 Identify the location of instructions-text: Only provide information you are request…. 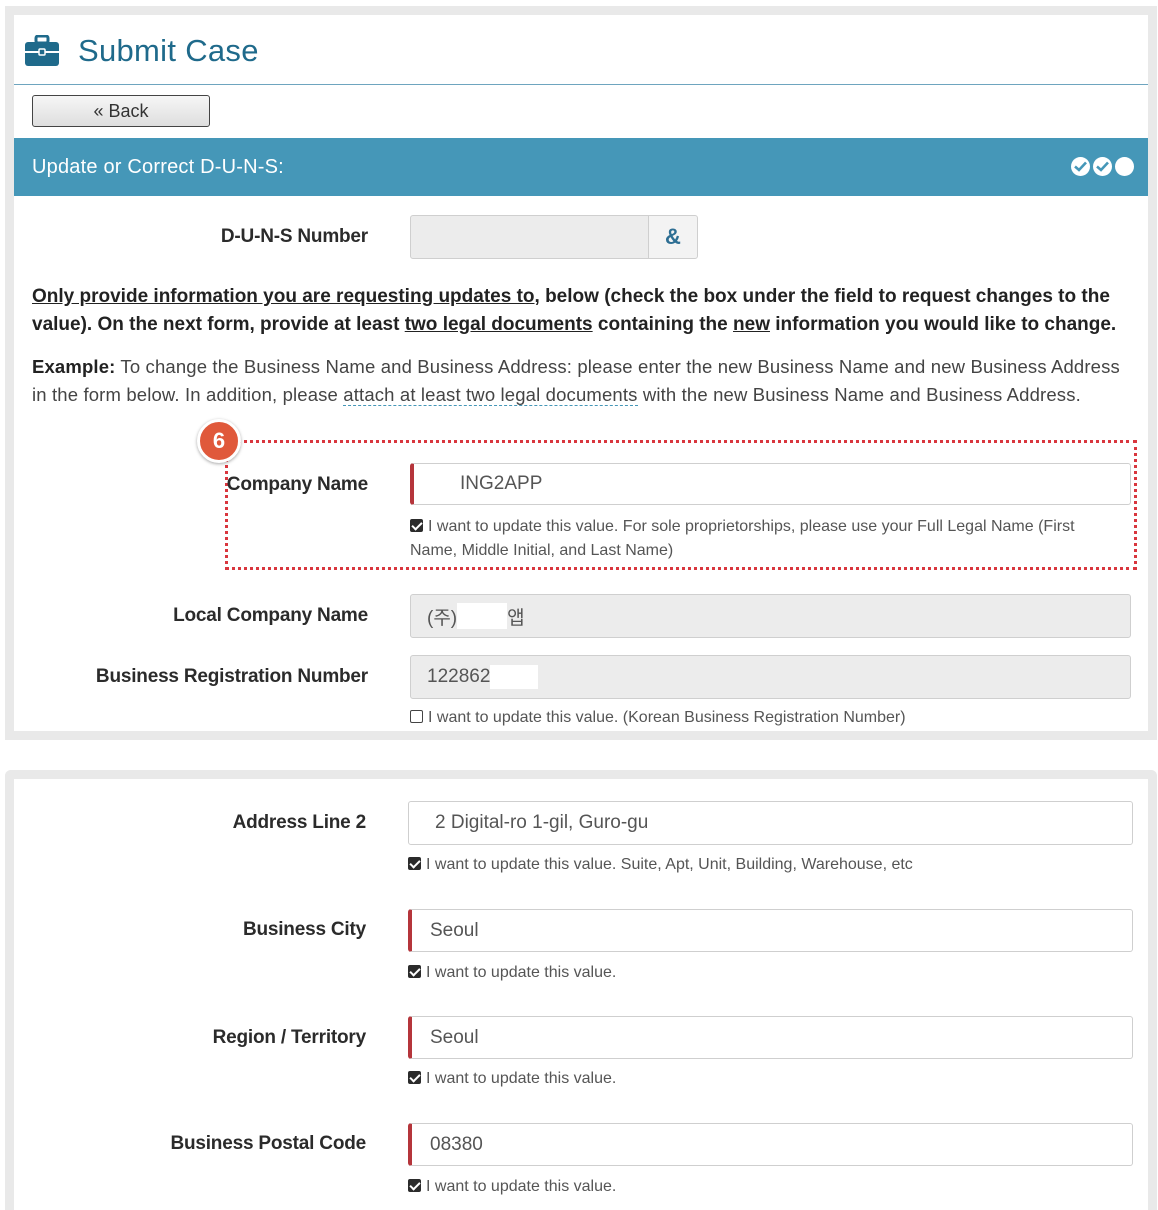
(577, 311).